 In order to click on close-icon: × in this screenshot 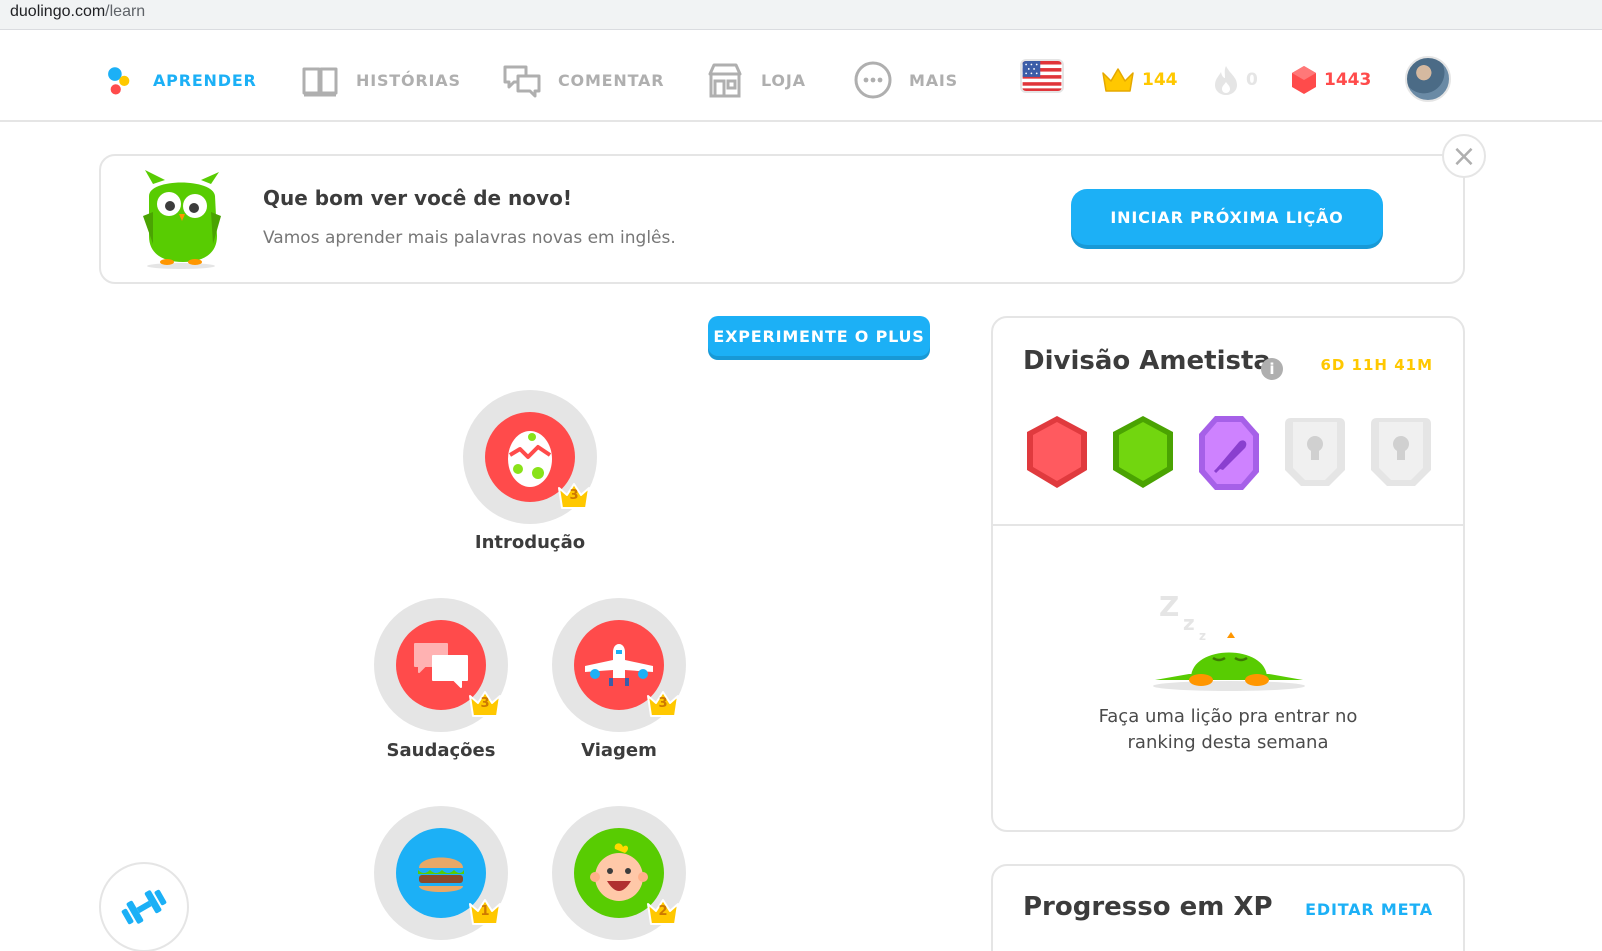, I will do `click(1464, 156)`.